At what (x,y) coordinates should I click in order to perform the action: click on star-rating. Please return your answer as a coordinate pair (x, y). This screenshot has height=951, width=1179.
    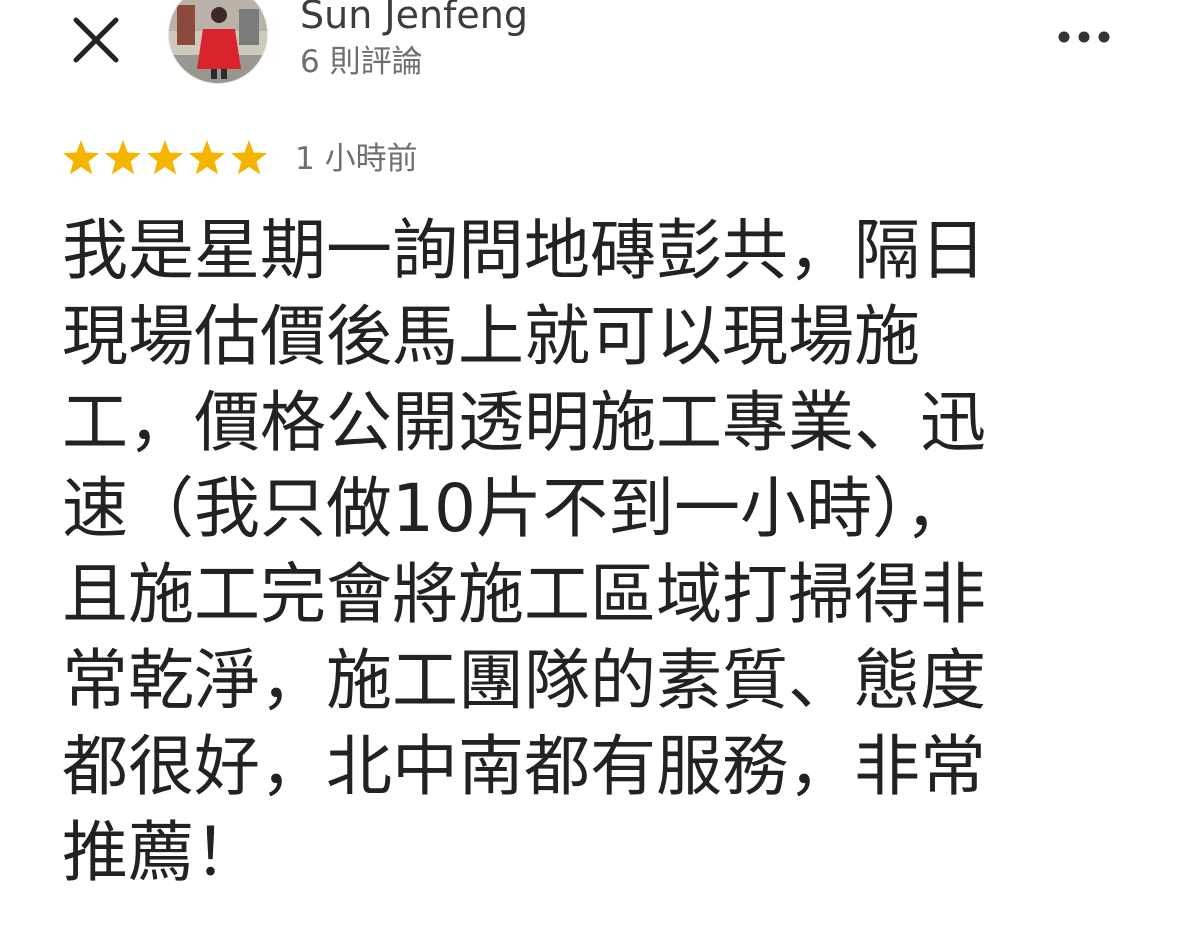
    Looking at the image, I should click on (167, 159).